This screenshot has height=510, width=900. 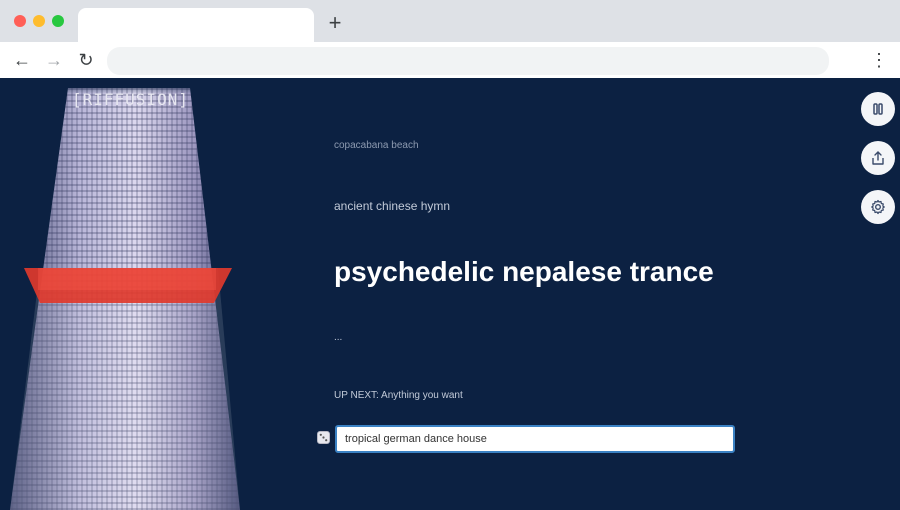 I want to click on pause-button, so click(x=878, y=109).